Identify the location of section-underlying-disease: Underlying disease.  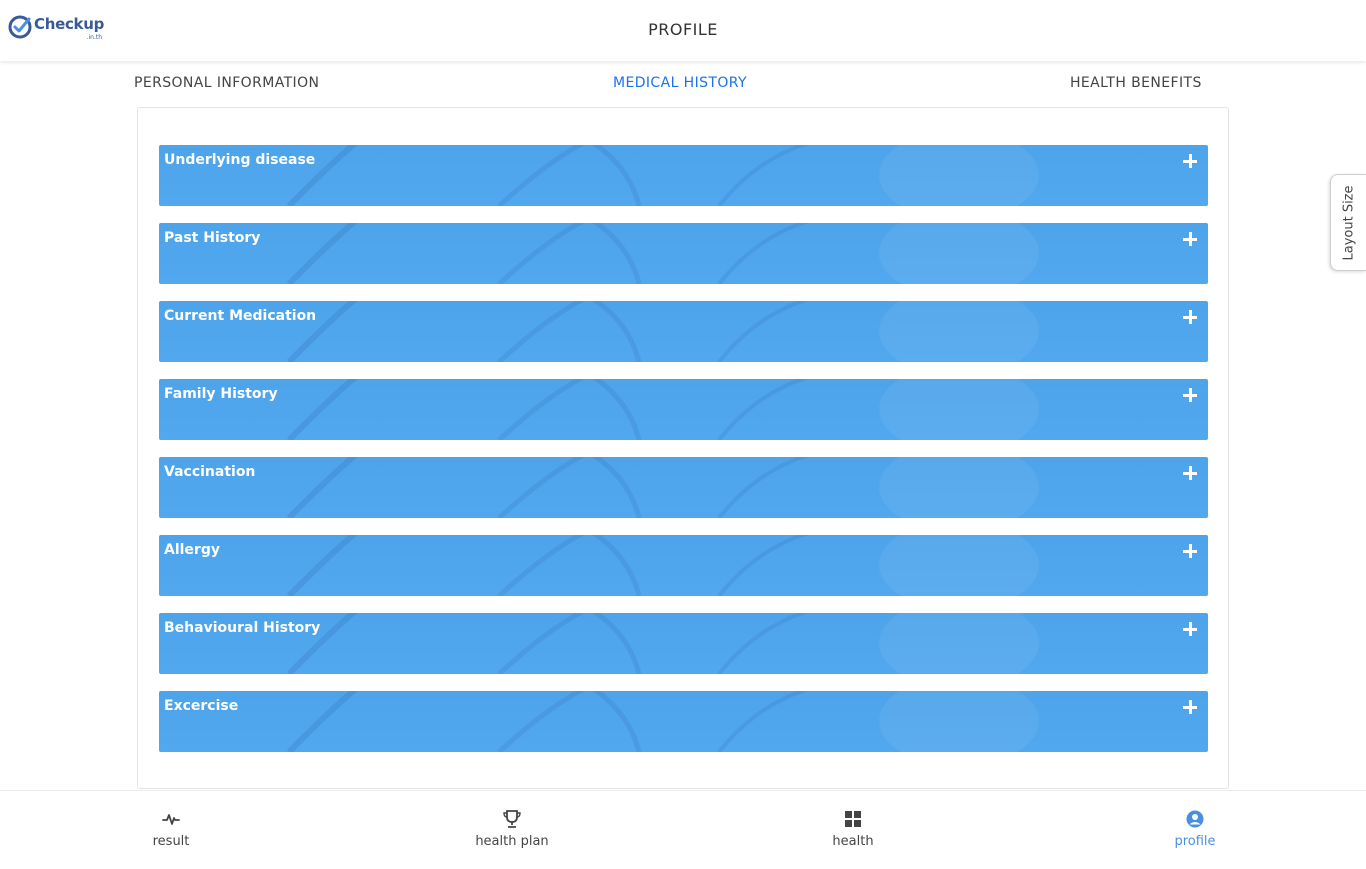
(683, 175).